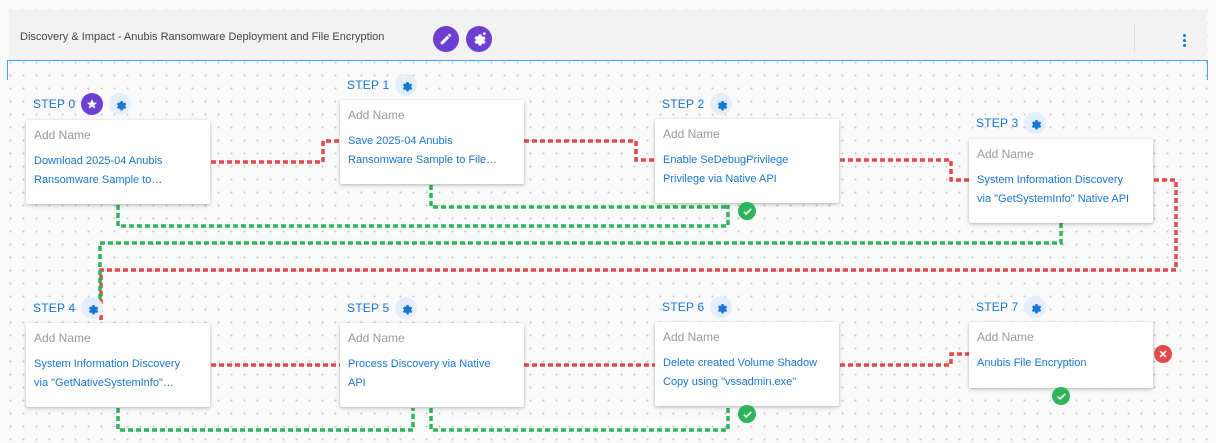 The width and height of the screenshot is (1216, 443). I want to click on step-2-label: STEP 2, so click(697, 104).